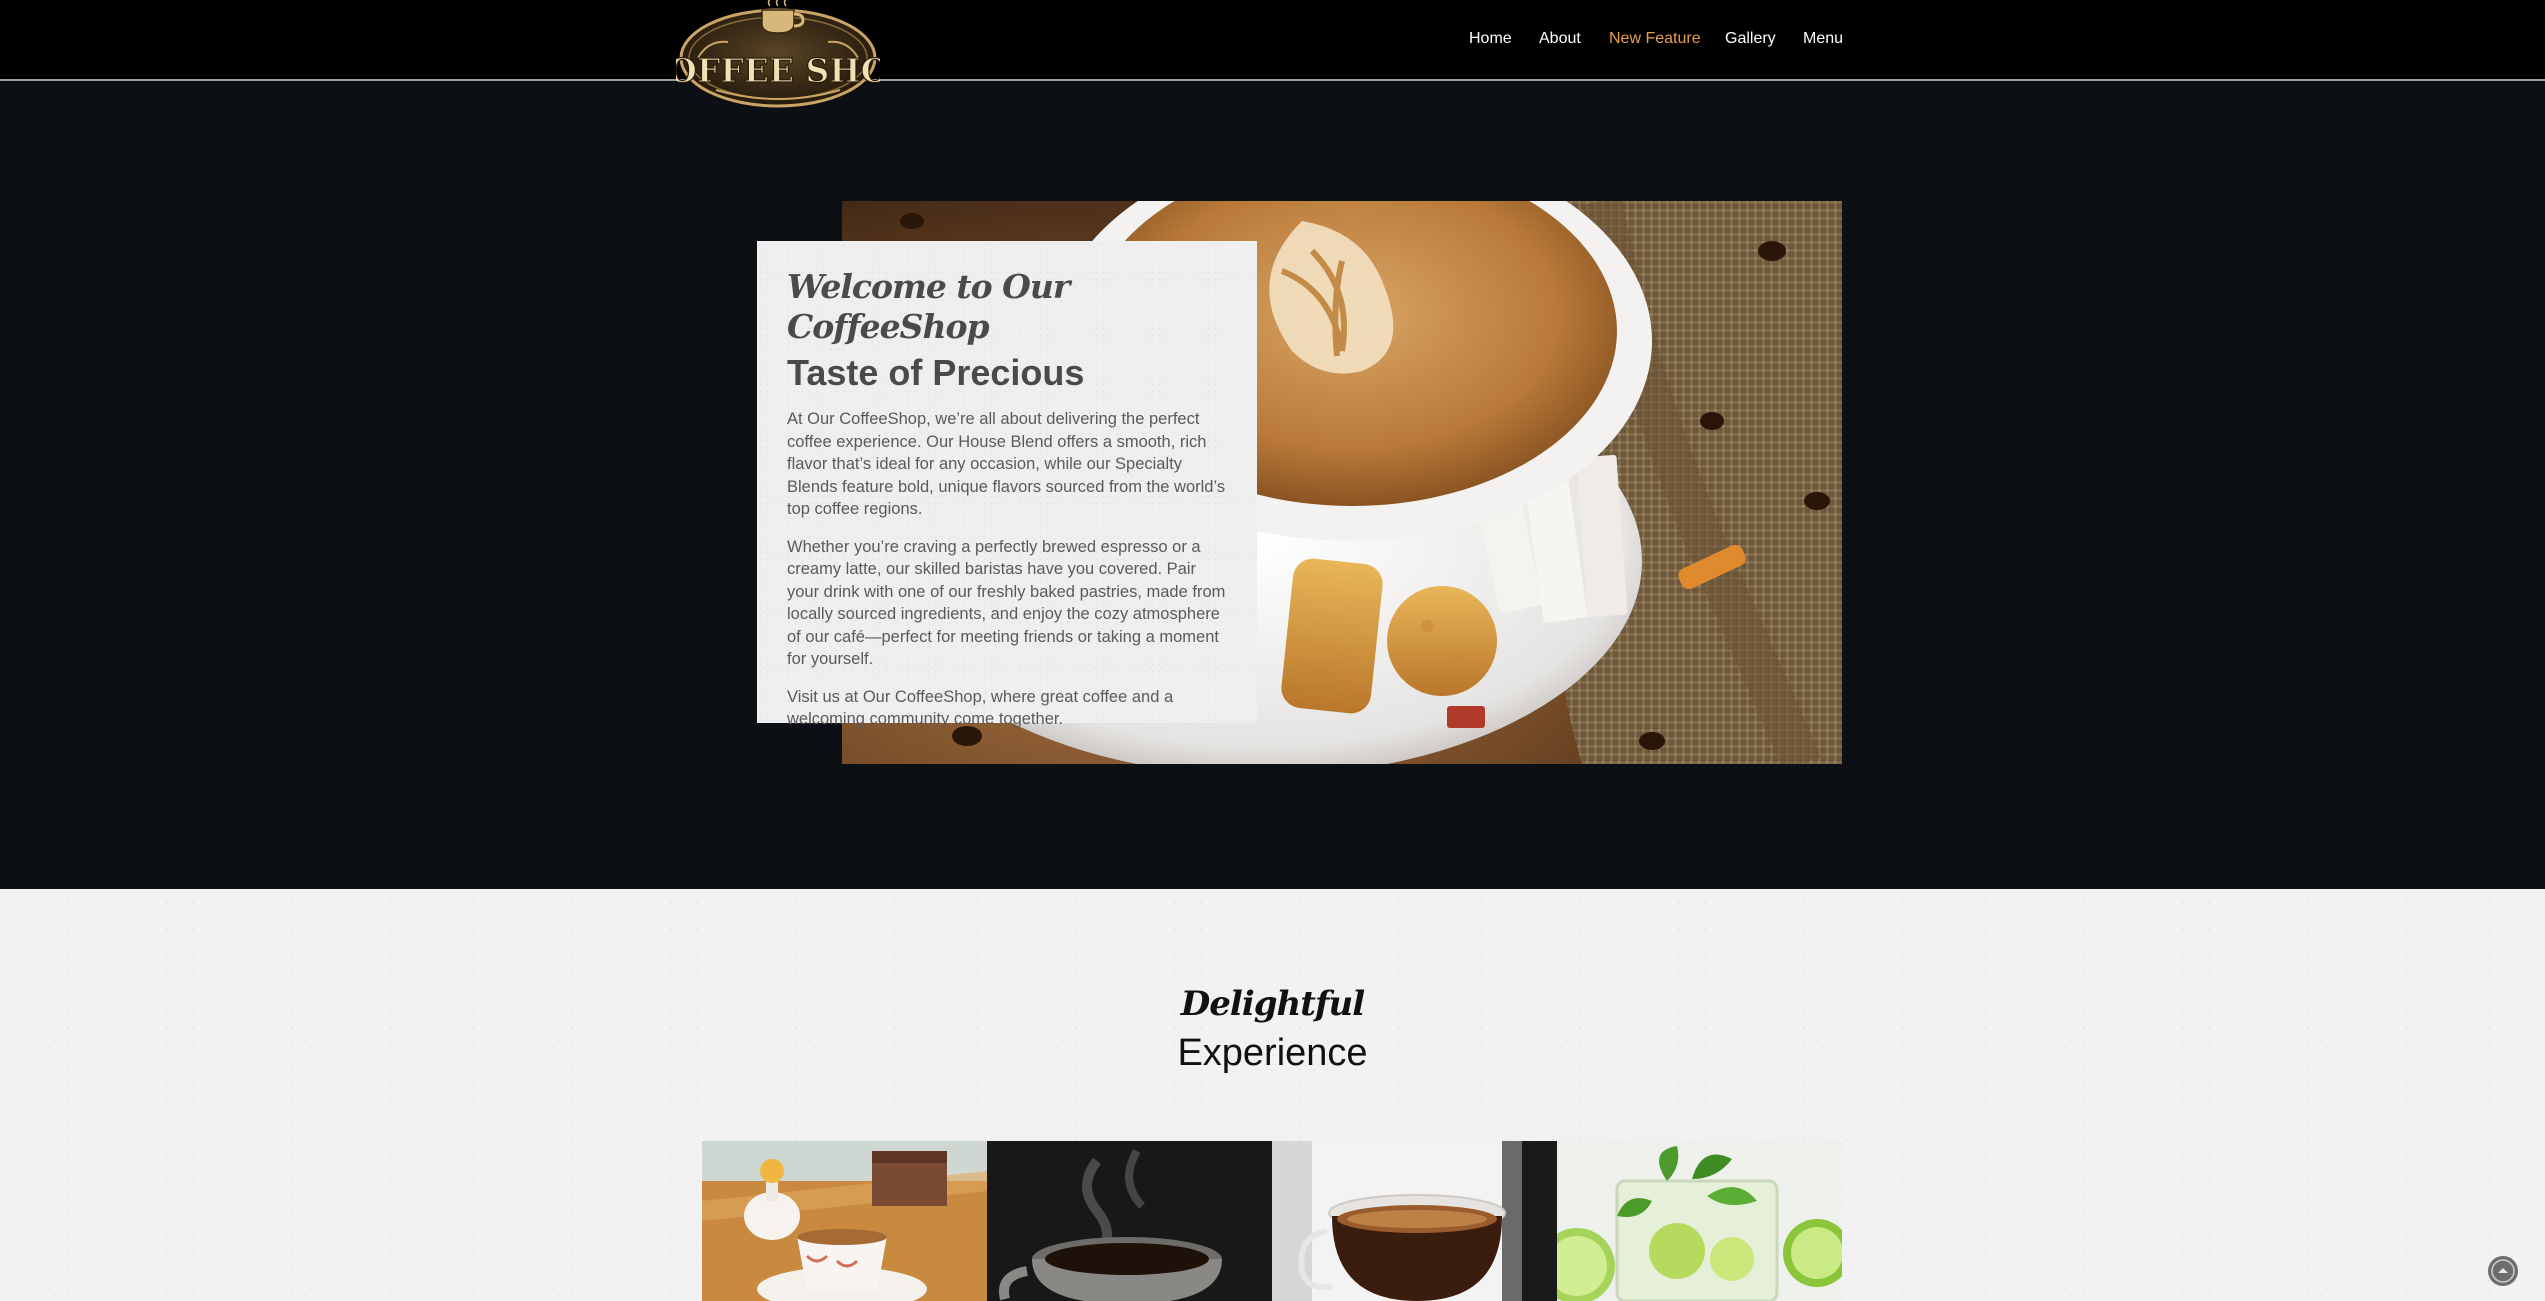 The width and height of the screenshot is (2545, 1301). Describe the element at coordinates (844, 1221) in the screenshot. I see `gallery-image-espresso-table` at that location.